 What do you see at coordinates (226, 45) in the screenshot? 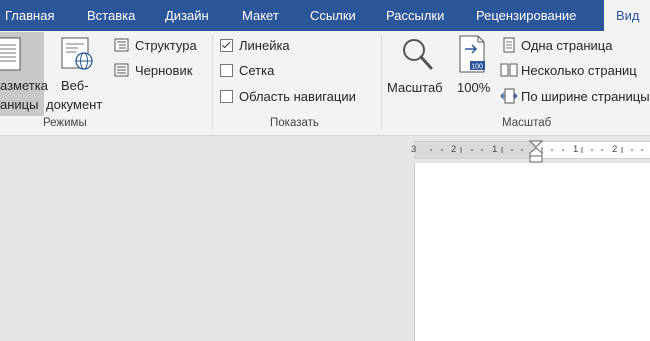
I see `ruler-check-icon` at bounding box center [226, 45].